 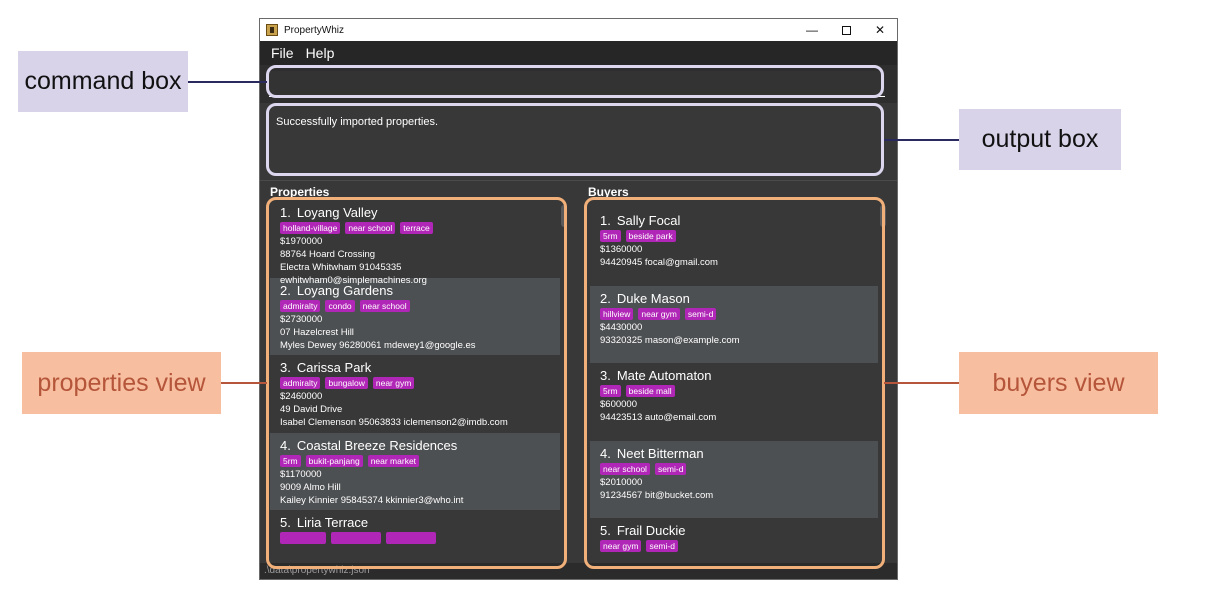 I want to click on output-box-highlight, so click(x=575, y=139).